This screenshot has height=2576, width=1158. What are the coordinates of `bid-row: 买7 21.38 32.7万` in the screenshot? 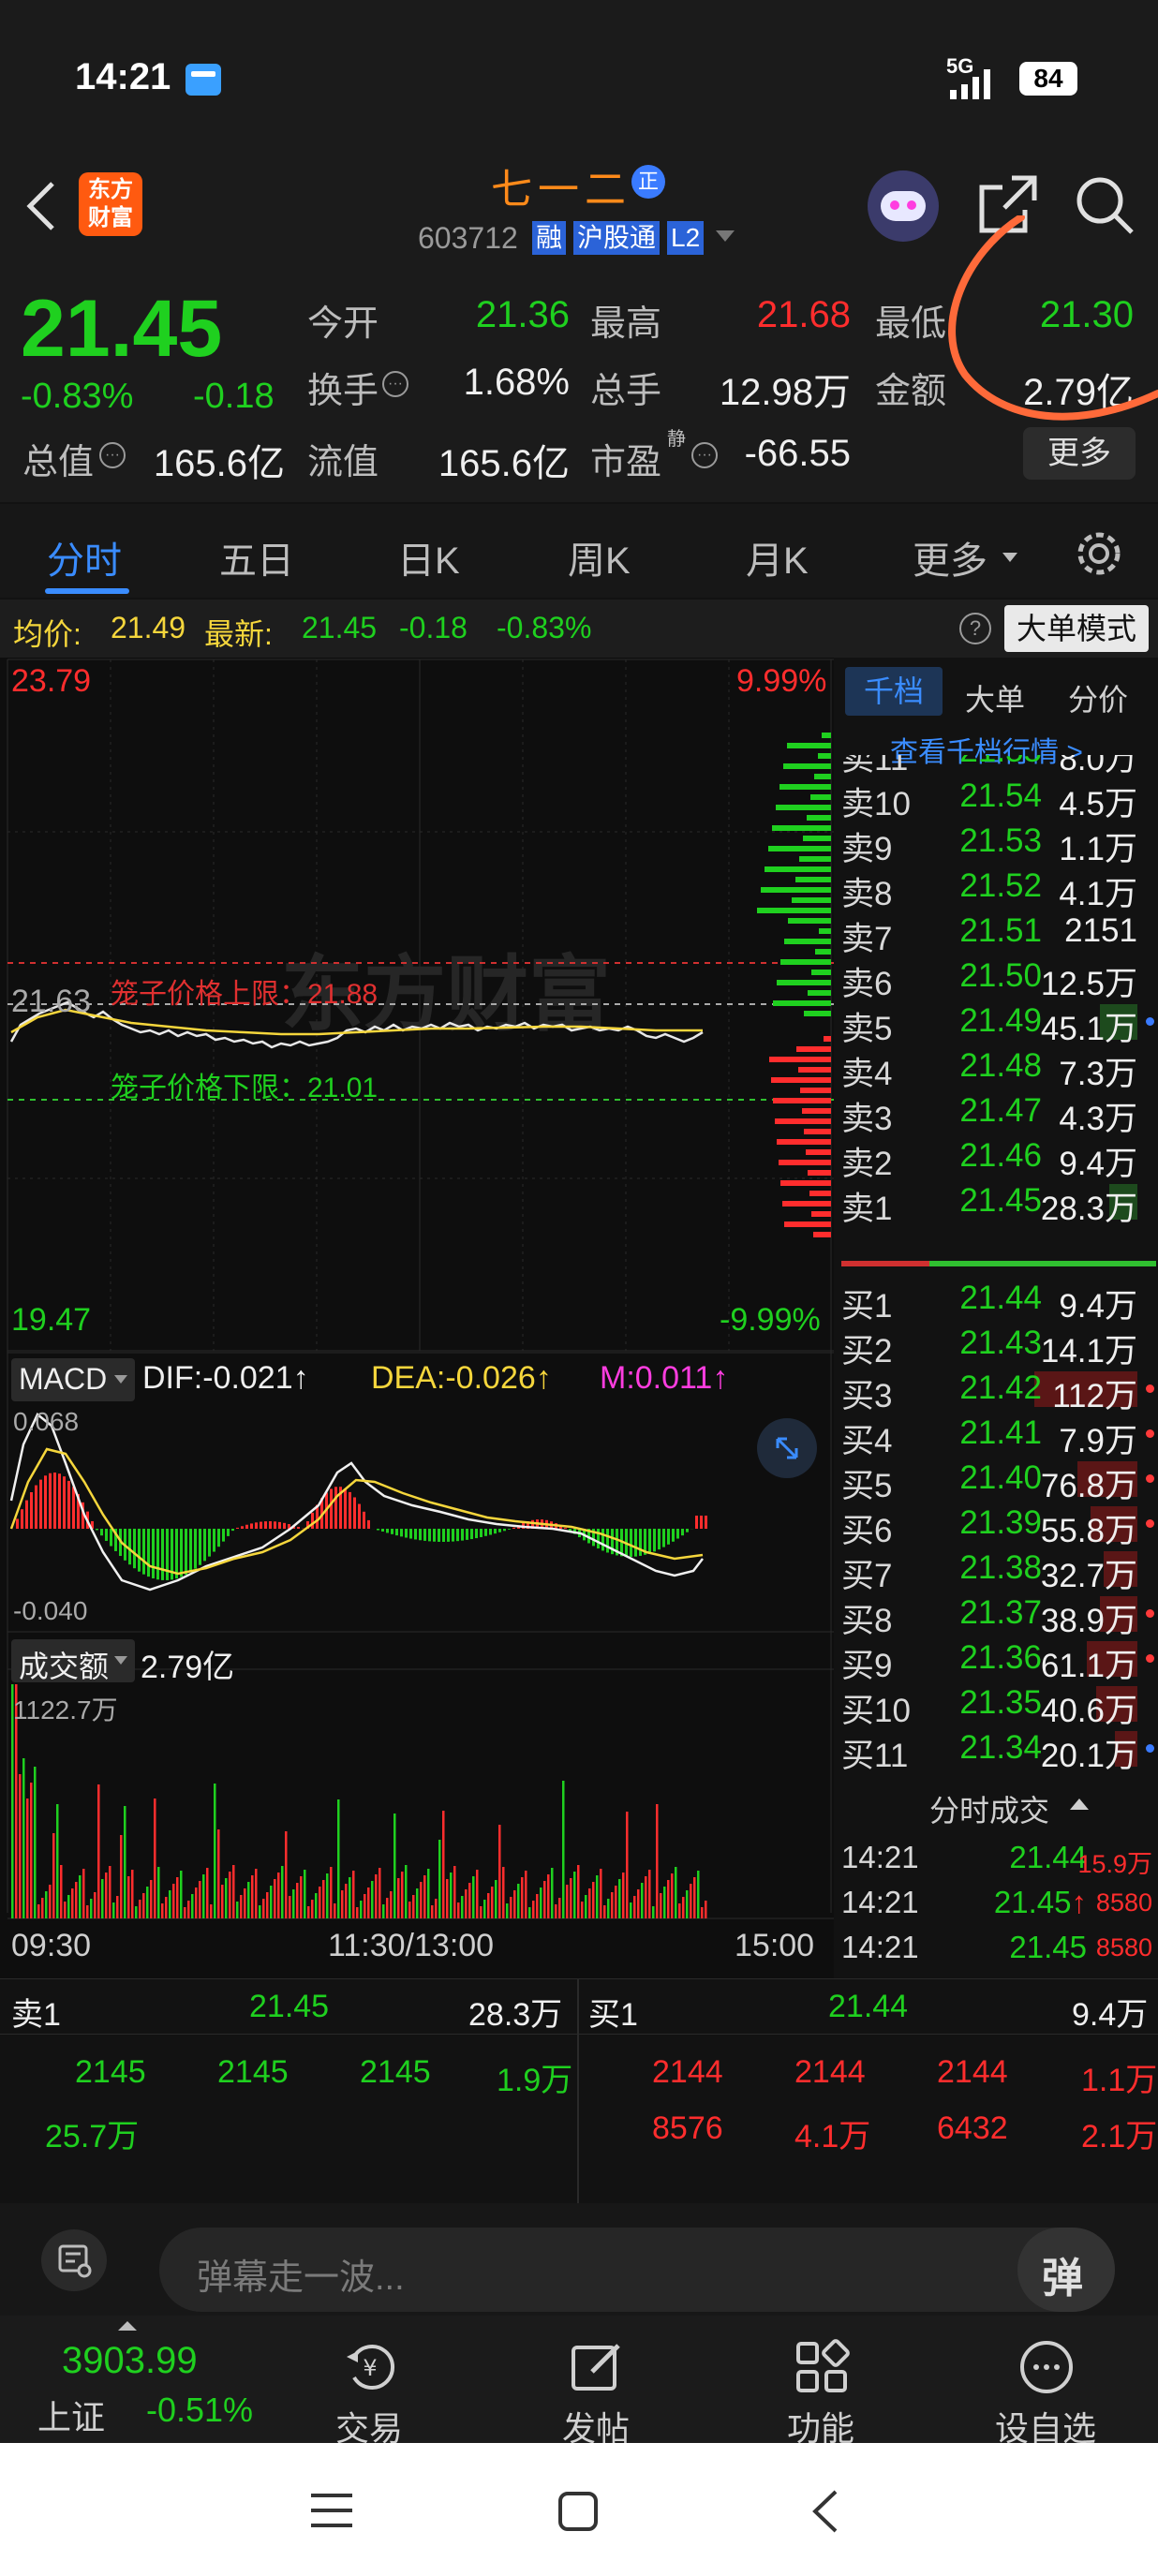 It's located at (997, 1570).